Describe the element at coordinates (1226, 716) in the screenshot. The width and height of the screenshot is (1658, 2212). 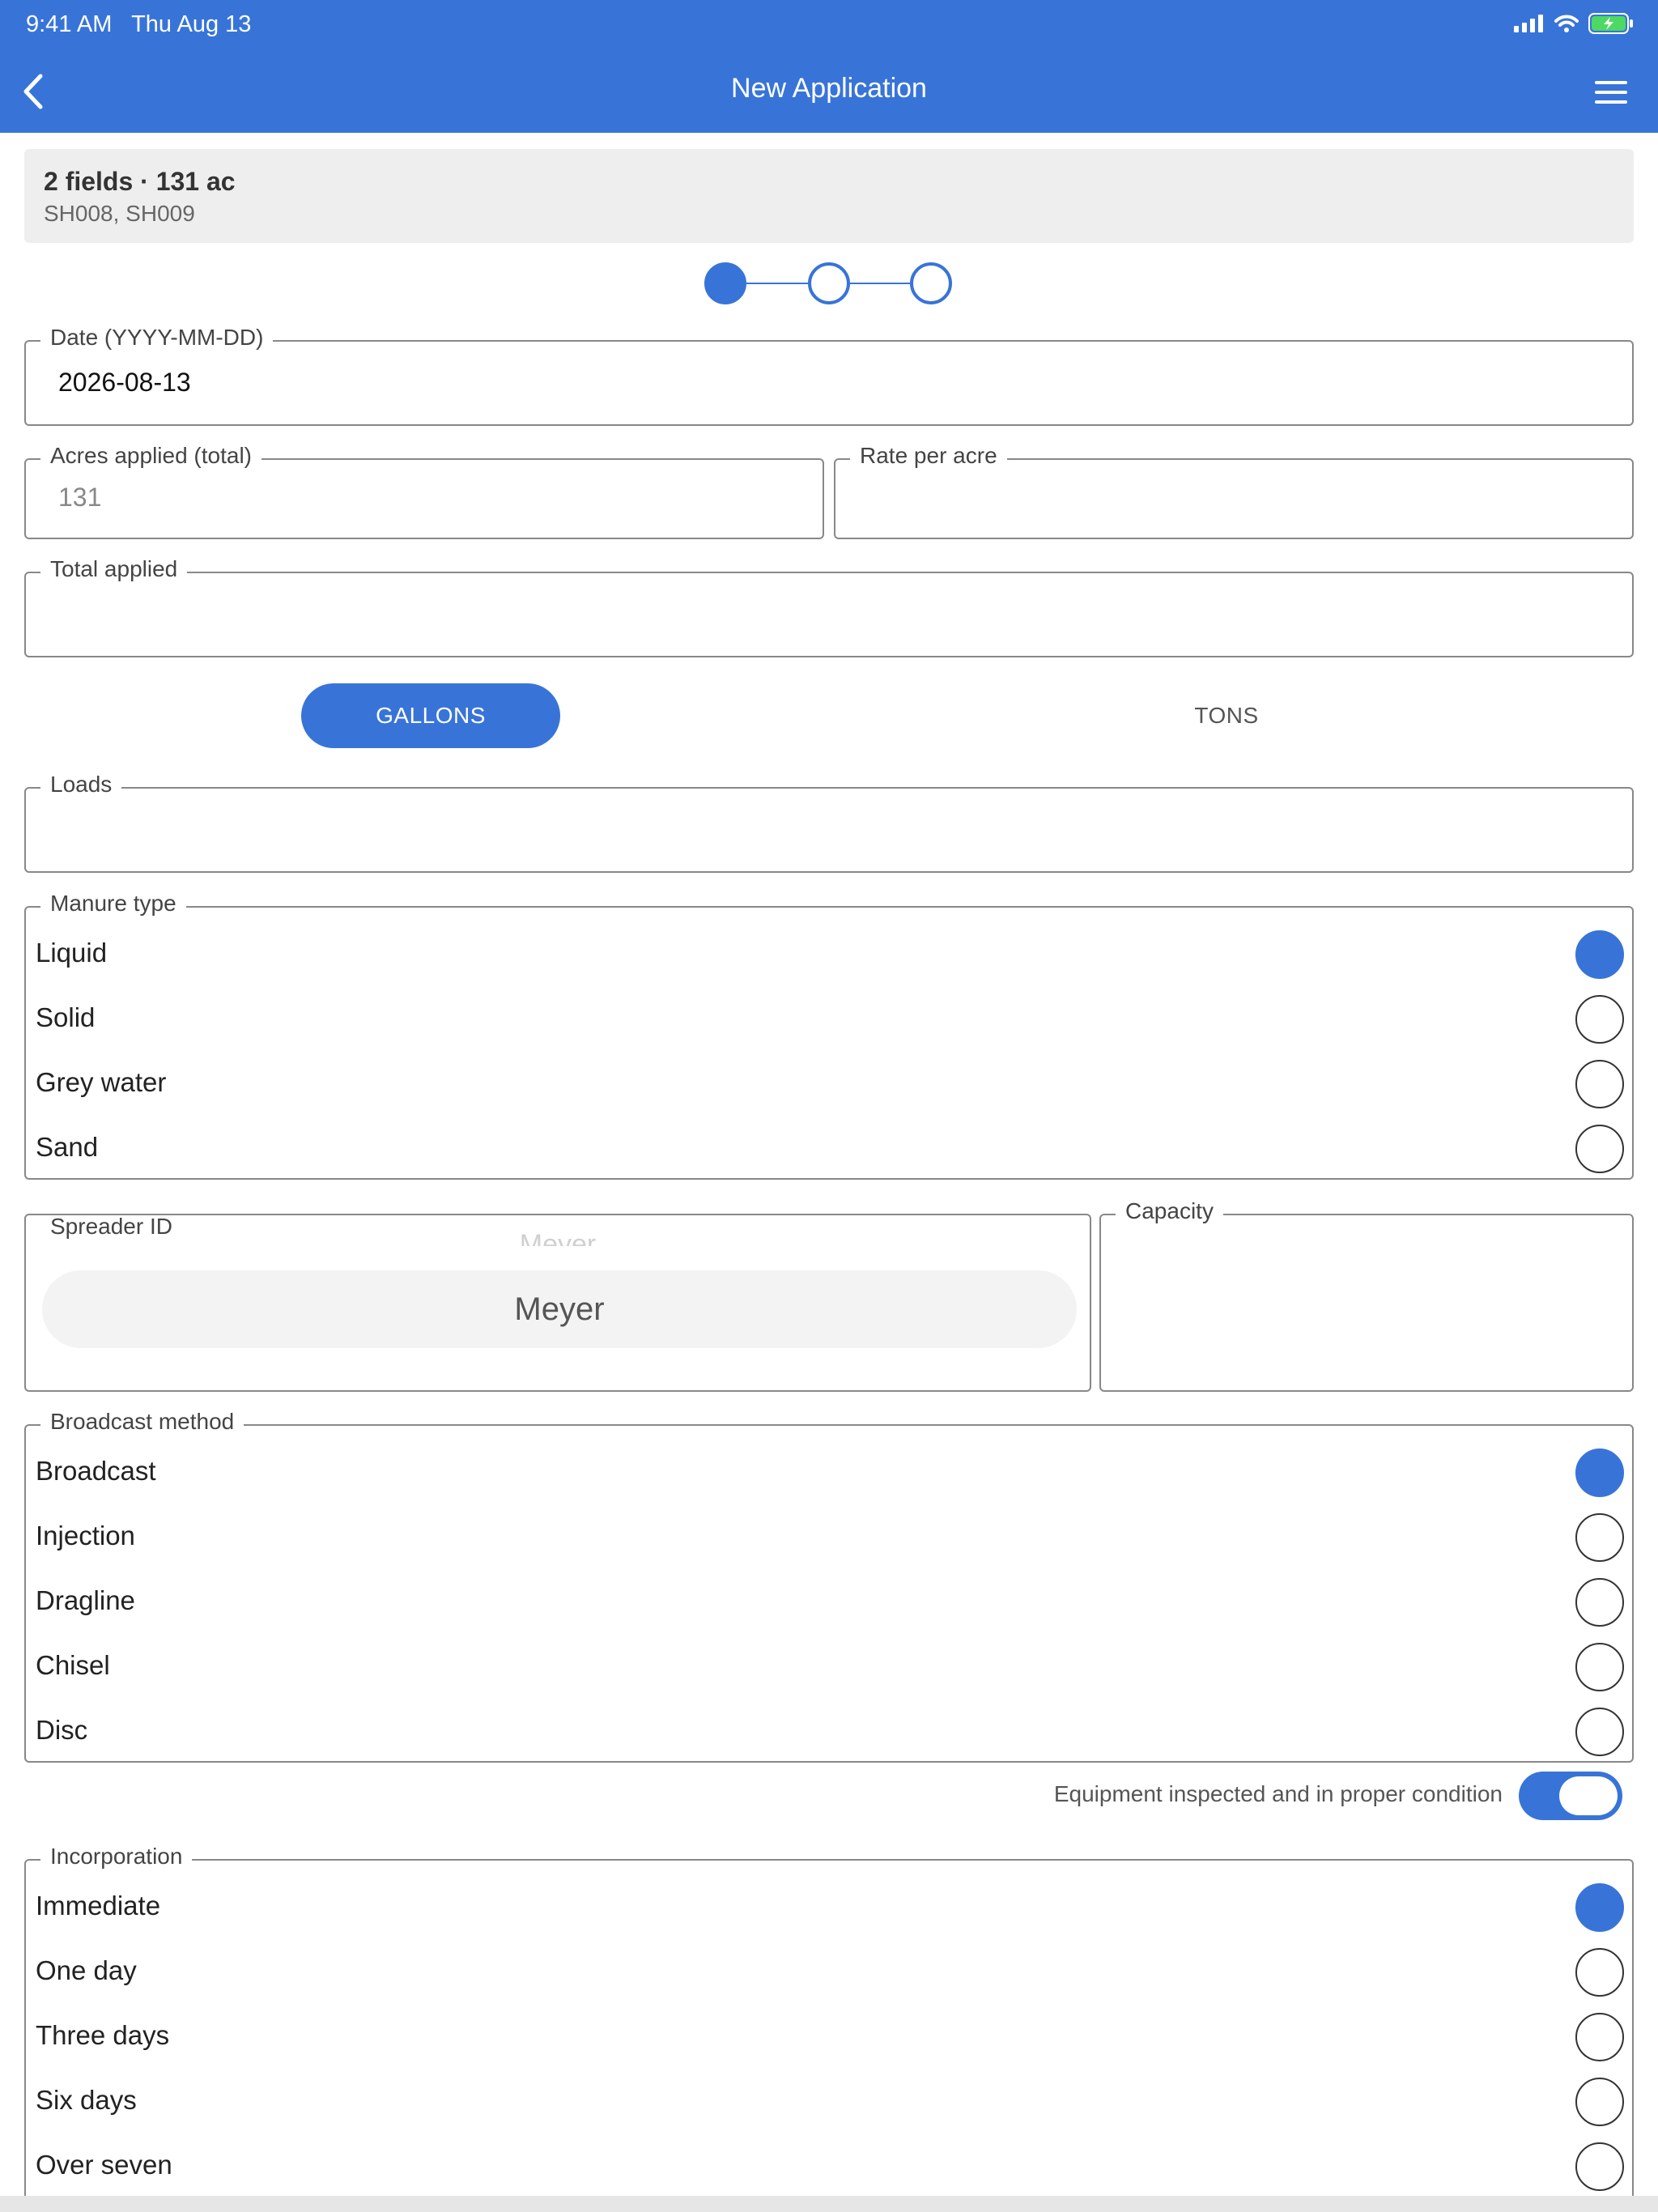
I see `tons-button: TONS` at that location.